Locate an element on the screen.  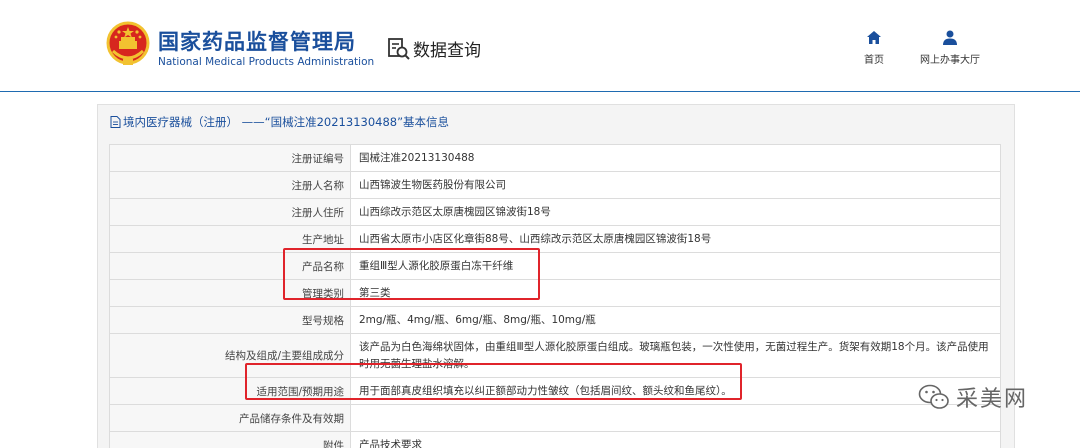
table-row: 管理类别 第三类 is located at coordinates (555, 293).